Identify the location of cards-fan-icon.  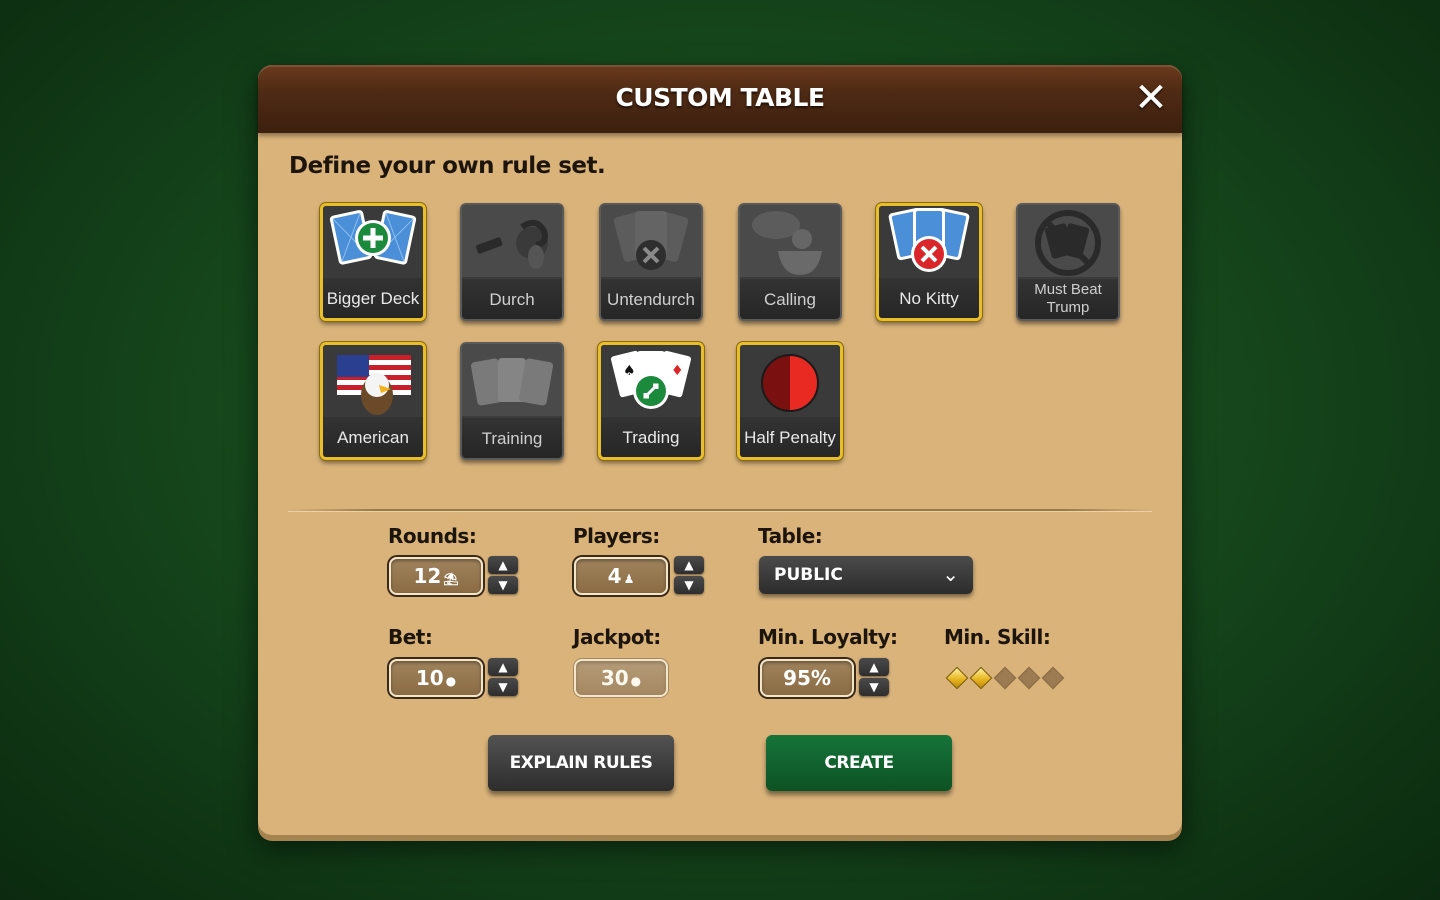
(512, 380).